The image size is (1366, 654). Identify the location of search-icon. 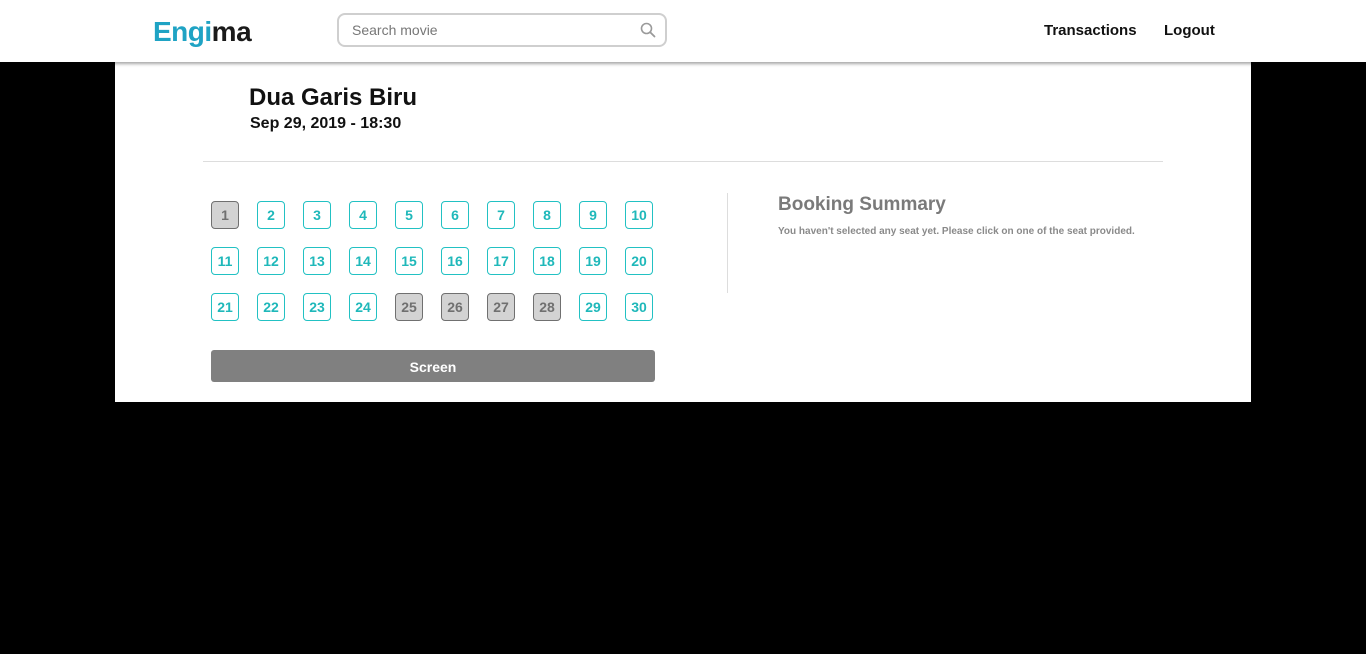
(648, 30).